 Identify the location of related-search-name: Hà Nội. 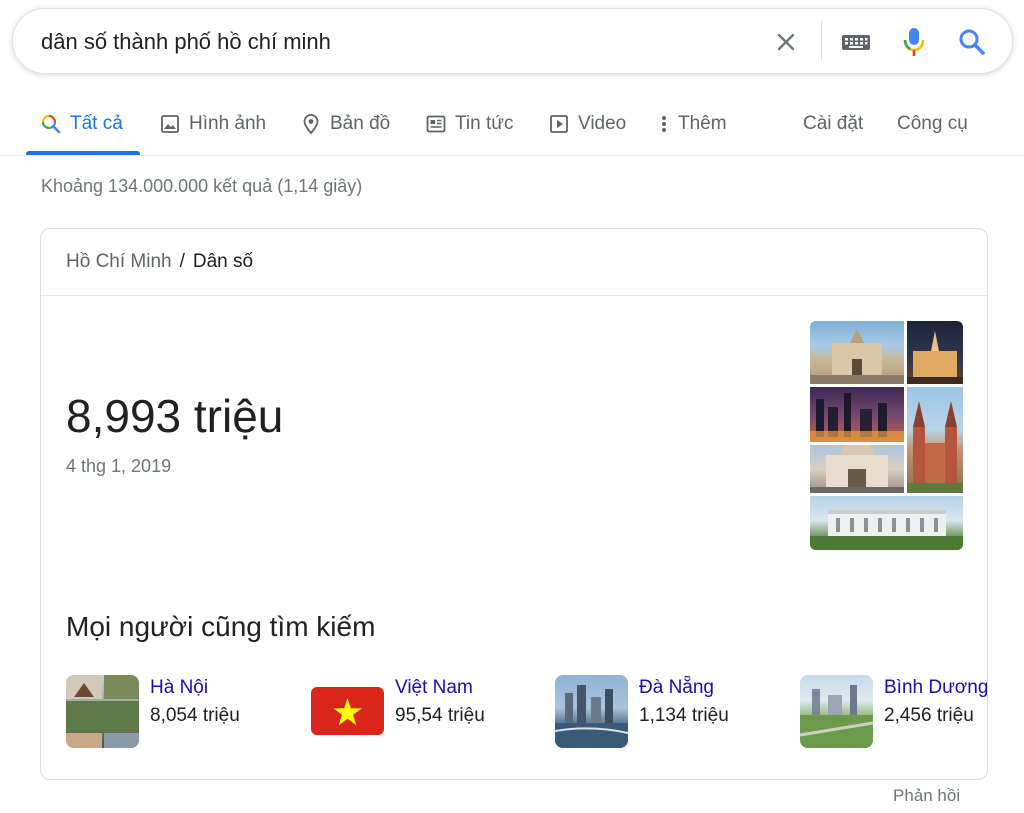
(179, 687).